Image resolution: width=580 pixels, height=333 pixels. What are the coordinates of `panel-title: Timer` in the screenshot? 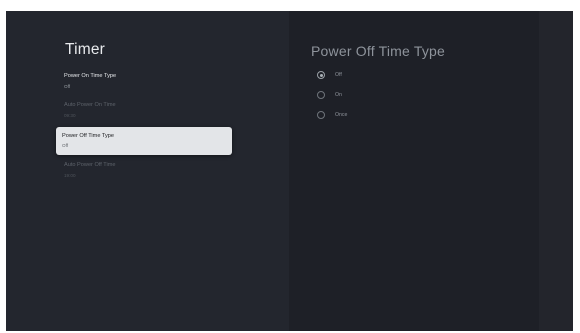 It's located at (85, 49).